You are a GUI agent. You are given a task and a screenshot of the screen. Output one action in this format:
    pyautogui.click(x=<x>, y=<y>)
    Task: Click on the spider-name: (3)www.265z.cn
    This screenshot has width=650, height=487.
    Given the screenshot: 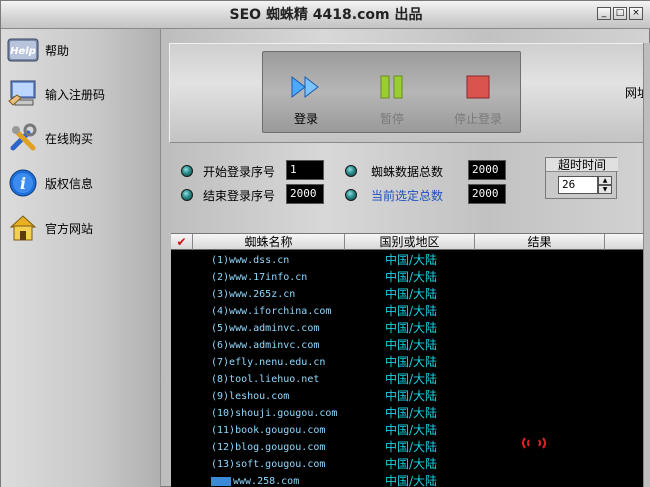 What is the action you would take?
    pyautogui.click(x=253, y=294)
    